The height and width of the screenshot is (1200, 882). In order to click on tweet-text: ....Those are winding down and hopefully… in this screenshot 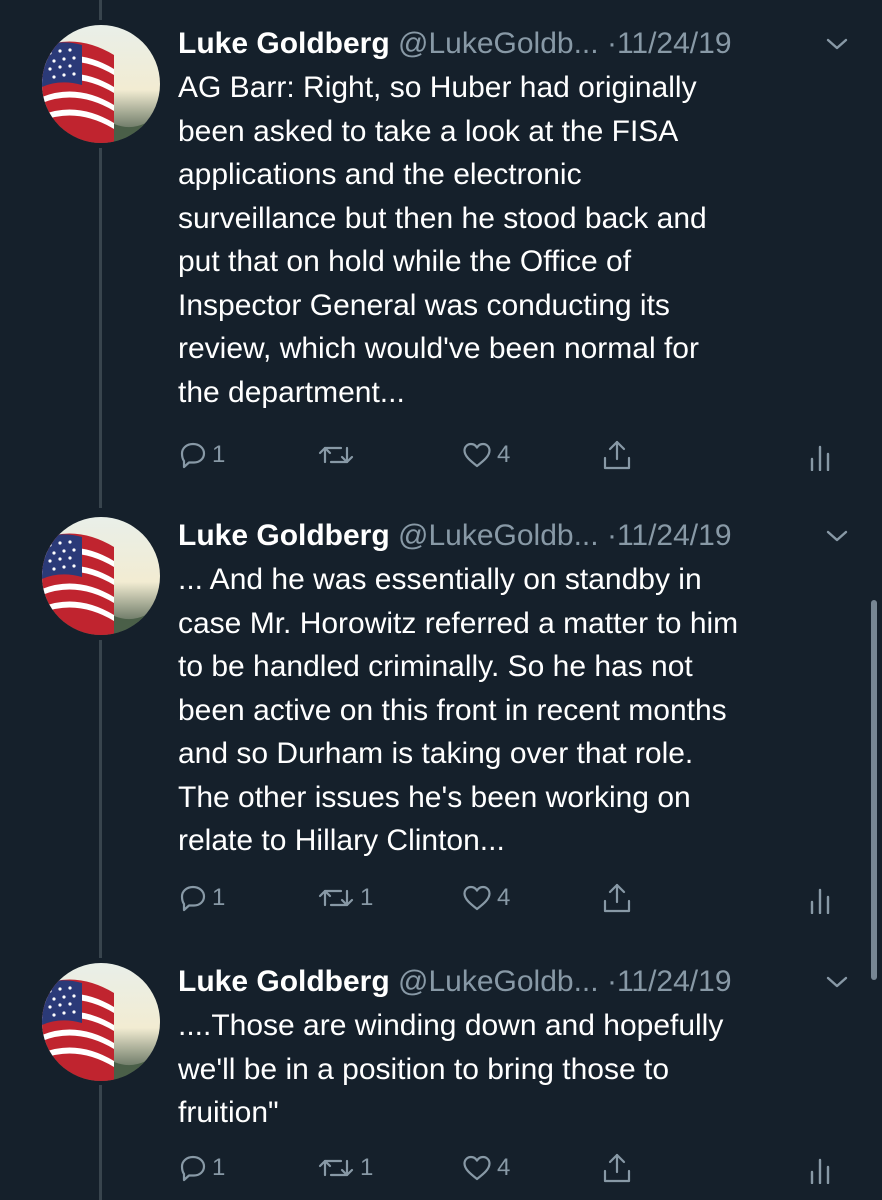, I will do `click(451, 1069)`.